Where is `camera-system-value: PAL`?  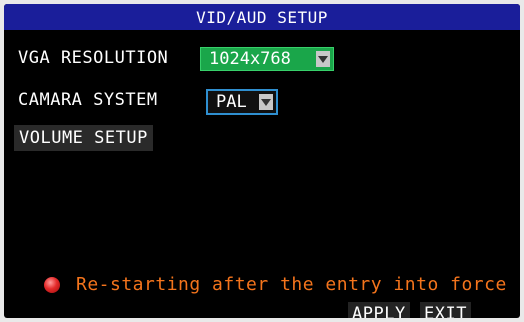
camera-system-value: PAL is located at coordinates (231, 102).